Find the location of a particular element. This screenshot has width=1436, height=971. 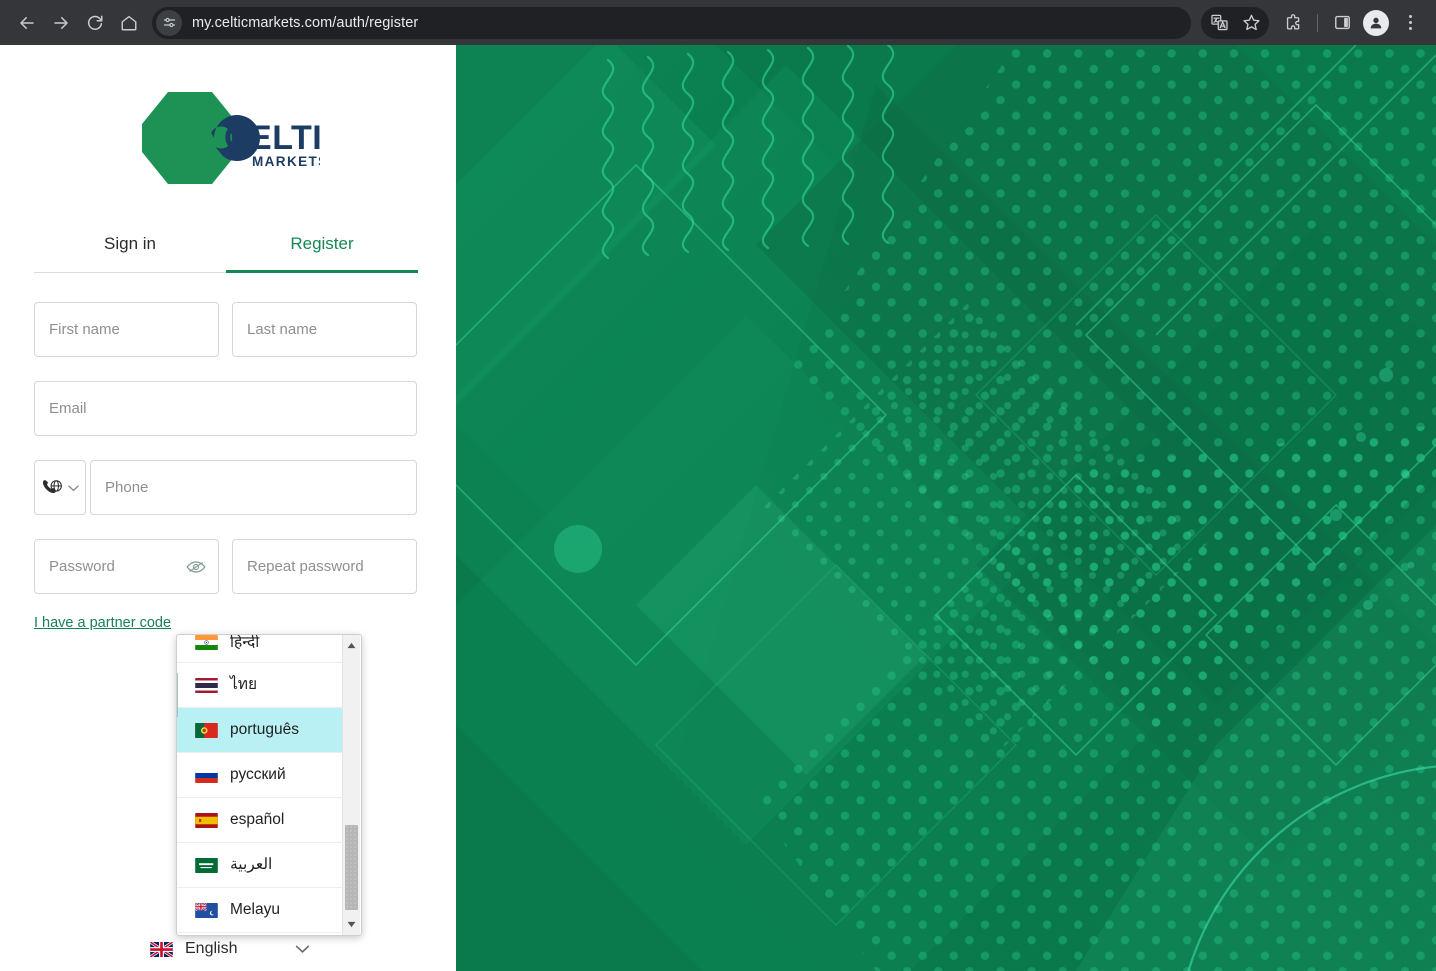

flag-th-glyph-icon is located at coordinates (206, 685).